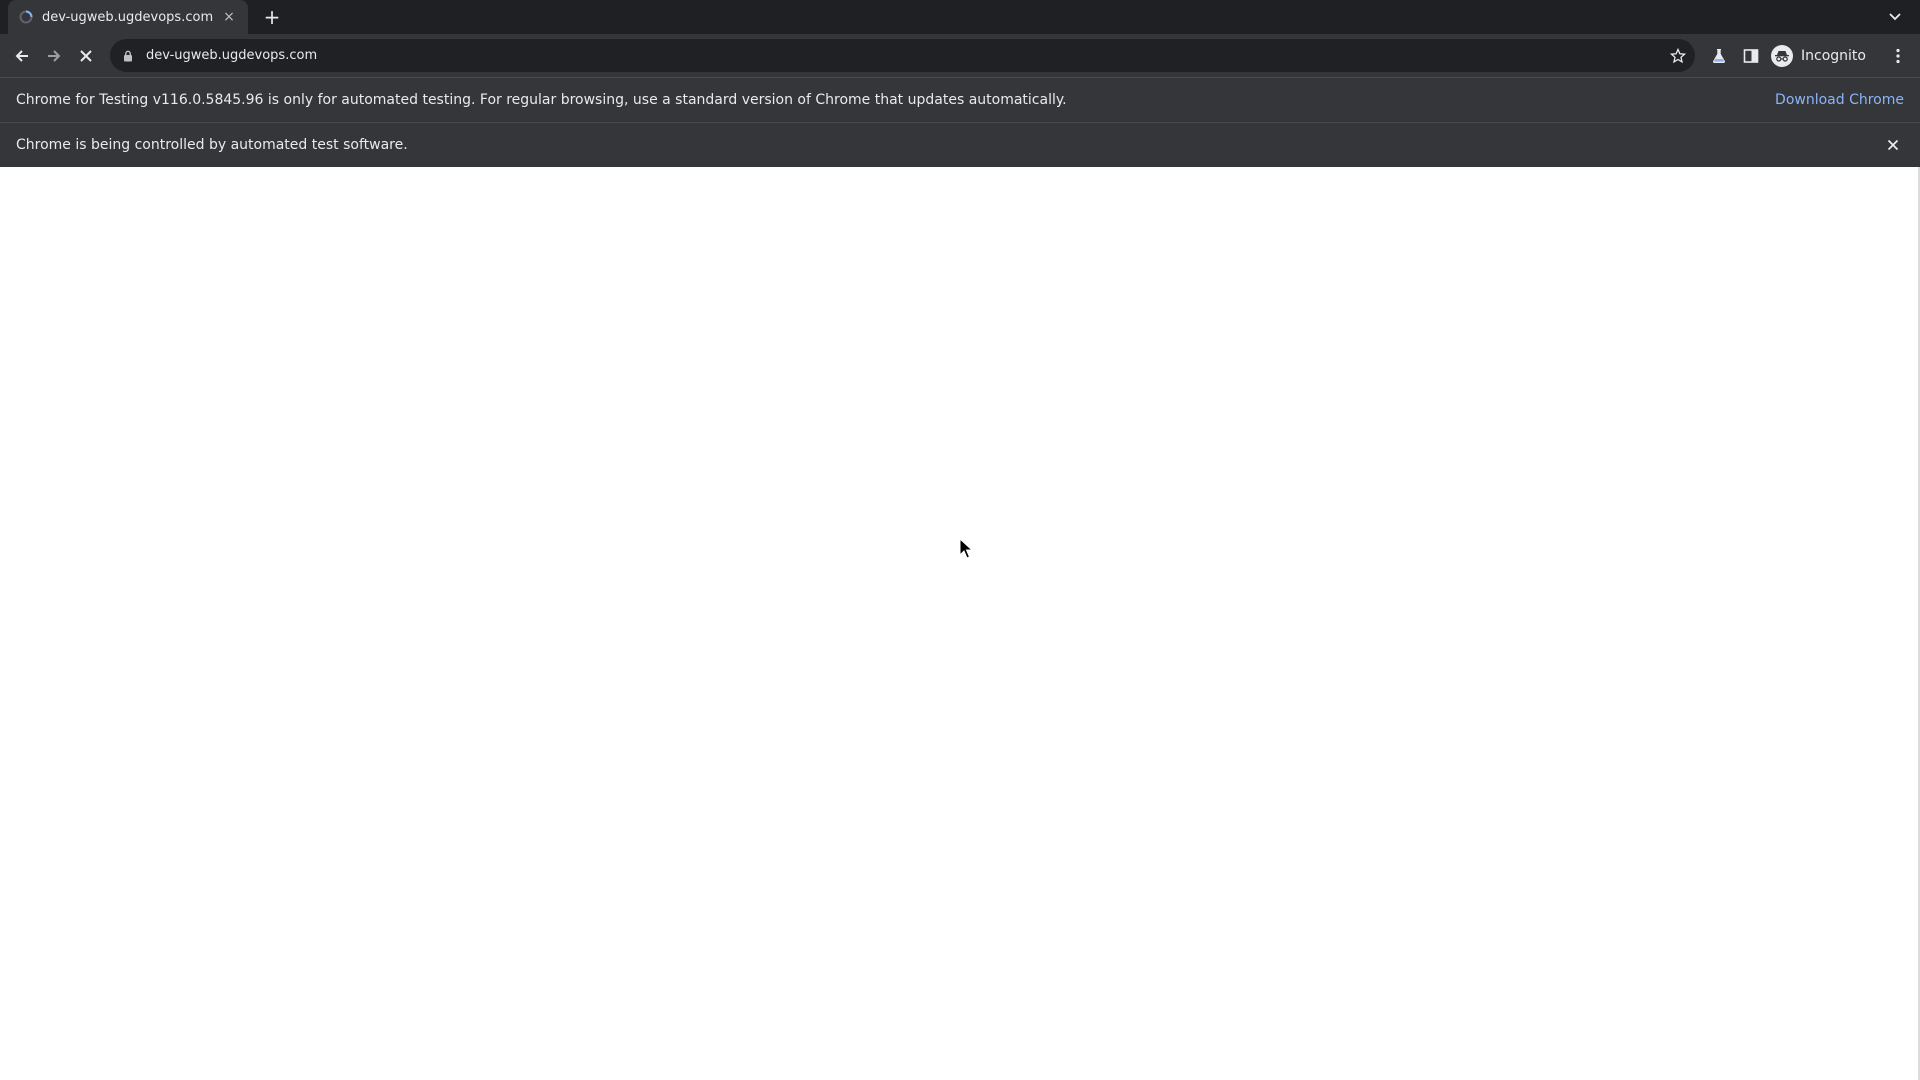 This screenshot has width=1920, height=1080. Describe the element at coordinates (26, 17) in the screenshot. I see `loading-favicon-icon` at that location.